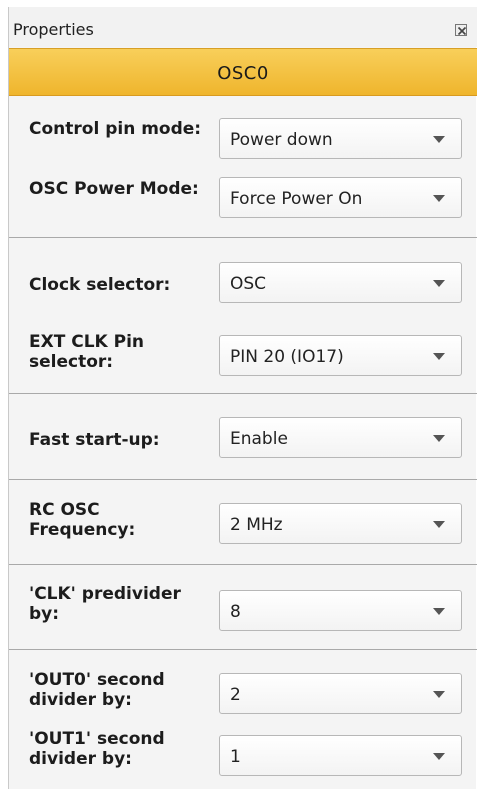 The width and height of the screenshot is (478, 789). I want to click on ext-clk-pin-selector-label: EXT CLK Pin selector:, so click(87, 352).